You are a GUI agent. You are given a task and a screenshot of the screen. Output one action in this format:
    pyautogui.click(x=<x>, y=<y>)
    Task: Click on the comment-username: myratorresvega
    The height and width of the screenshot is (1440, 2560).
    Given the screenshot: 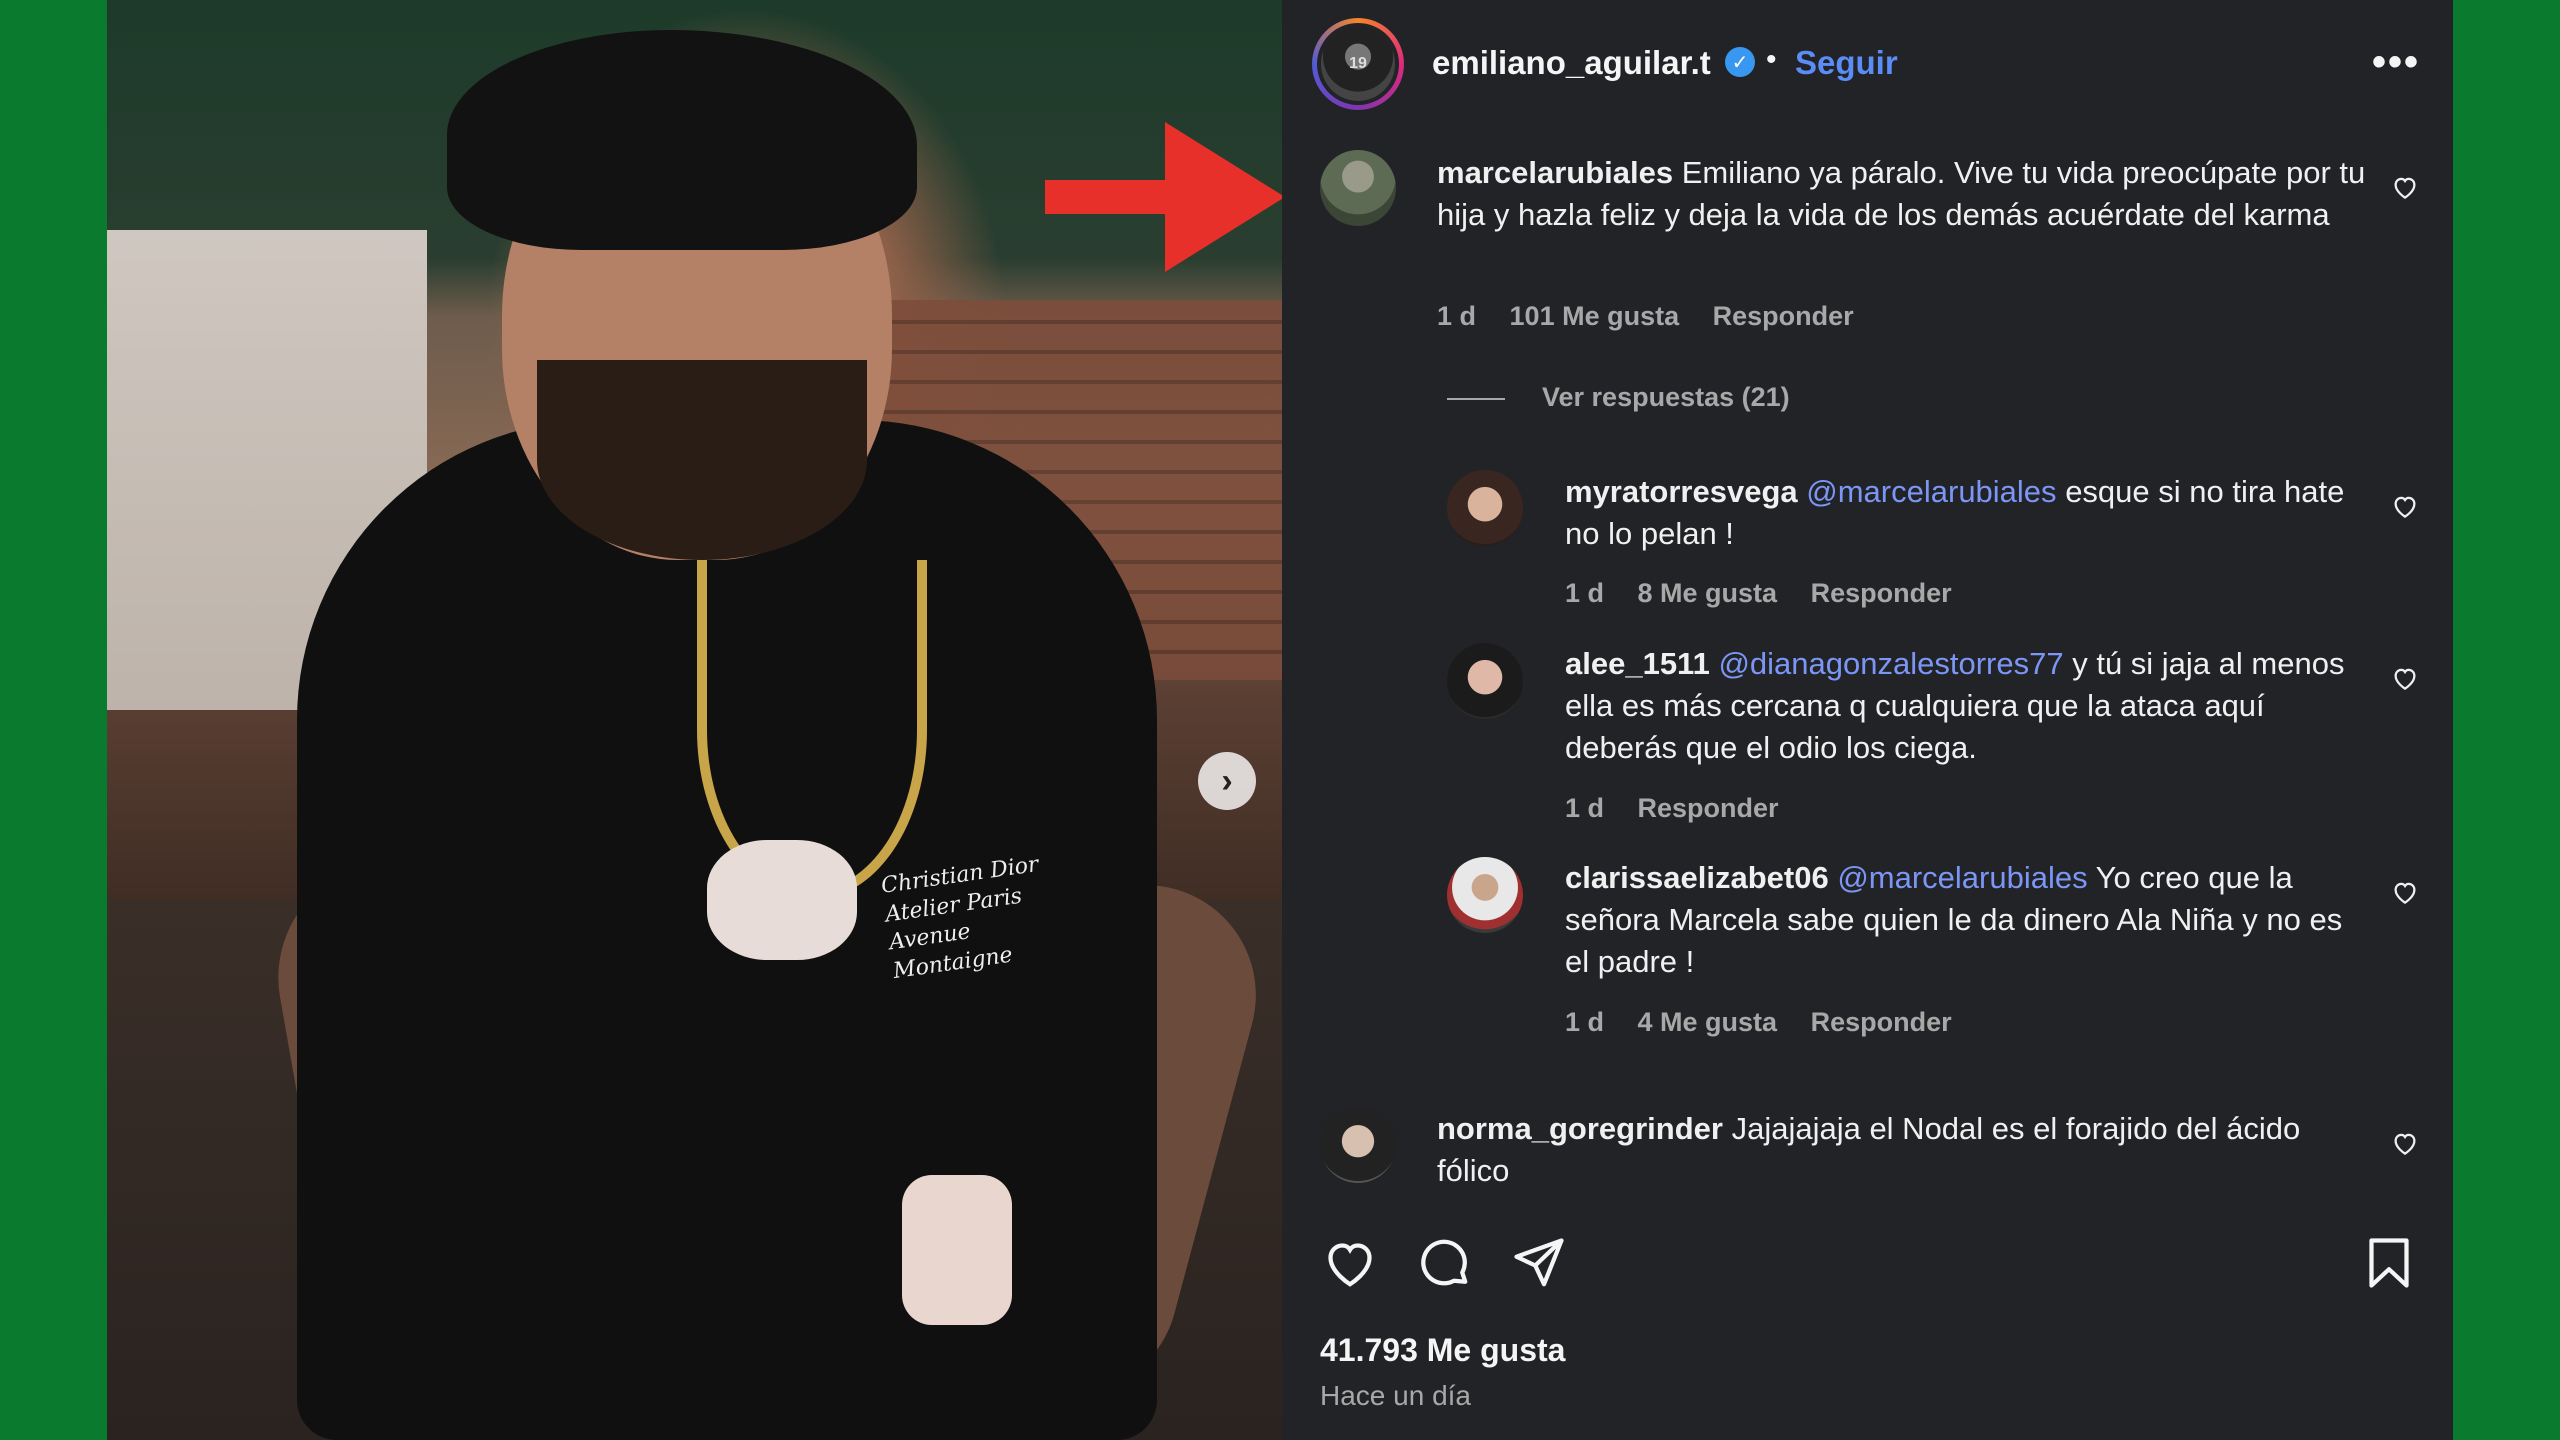 What is the action you would take?
    pyautogui.click(x=1681, y=491)
    